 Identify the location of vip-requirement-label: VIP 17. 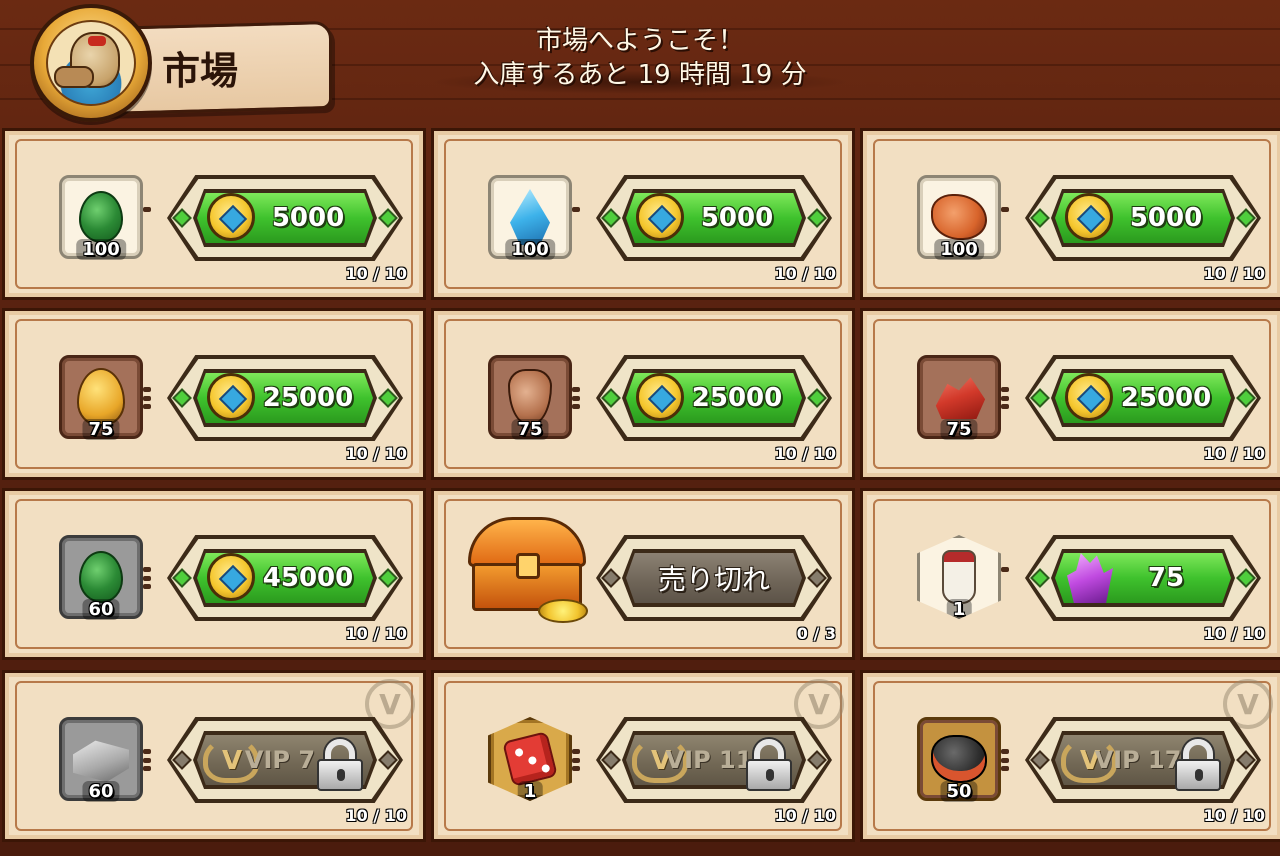
(1138, 760).